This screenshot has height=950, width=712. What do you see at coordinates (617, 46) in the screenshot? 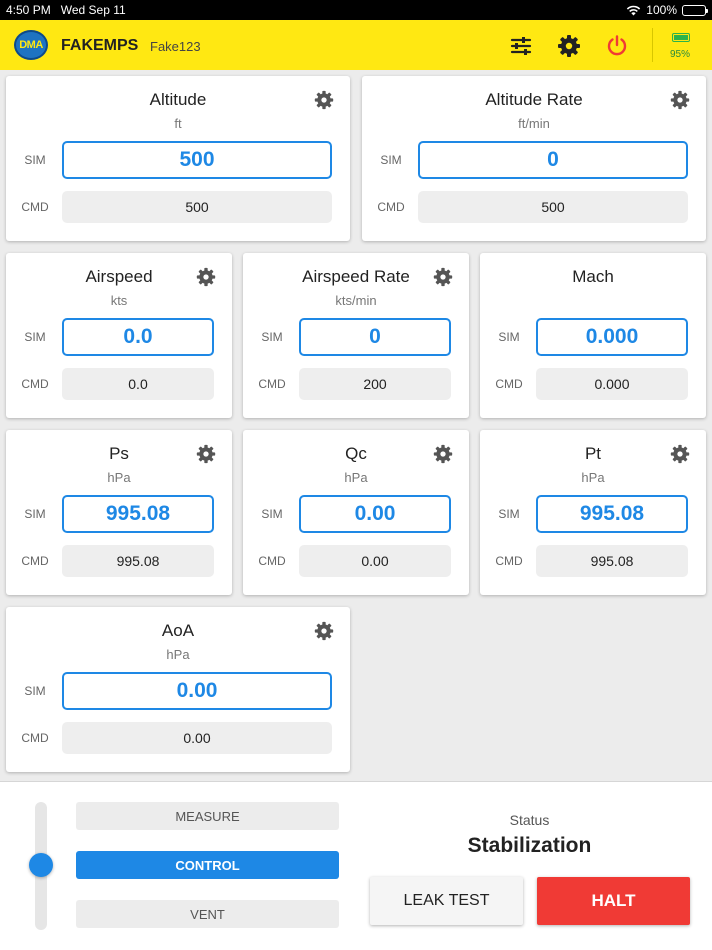
I see `power-icon` at bounding box center [617, 46].